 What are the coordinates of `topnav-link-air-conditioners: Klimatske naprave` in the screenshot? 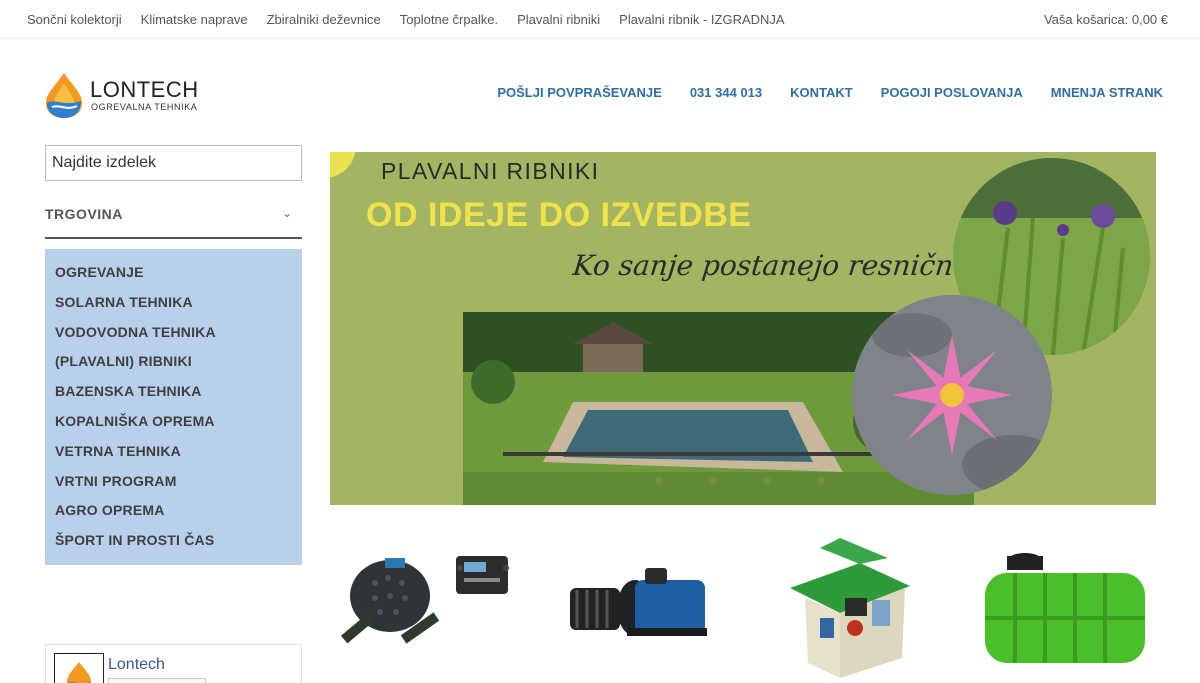 It's located at (194, 19).